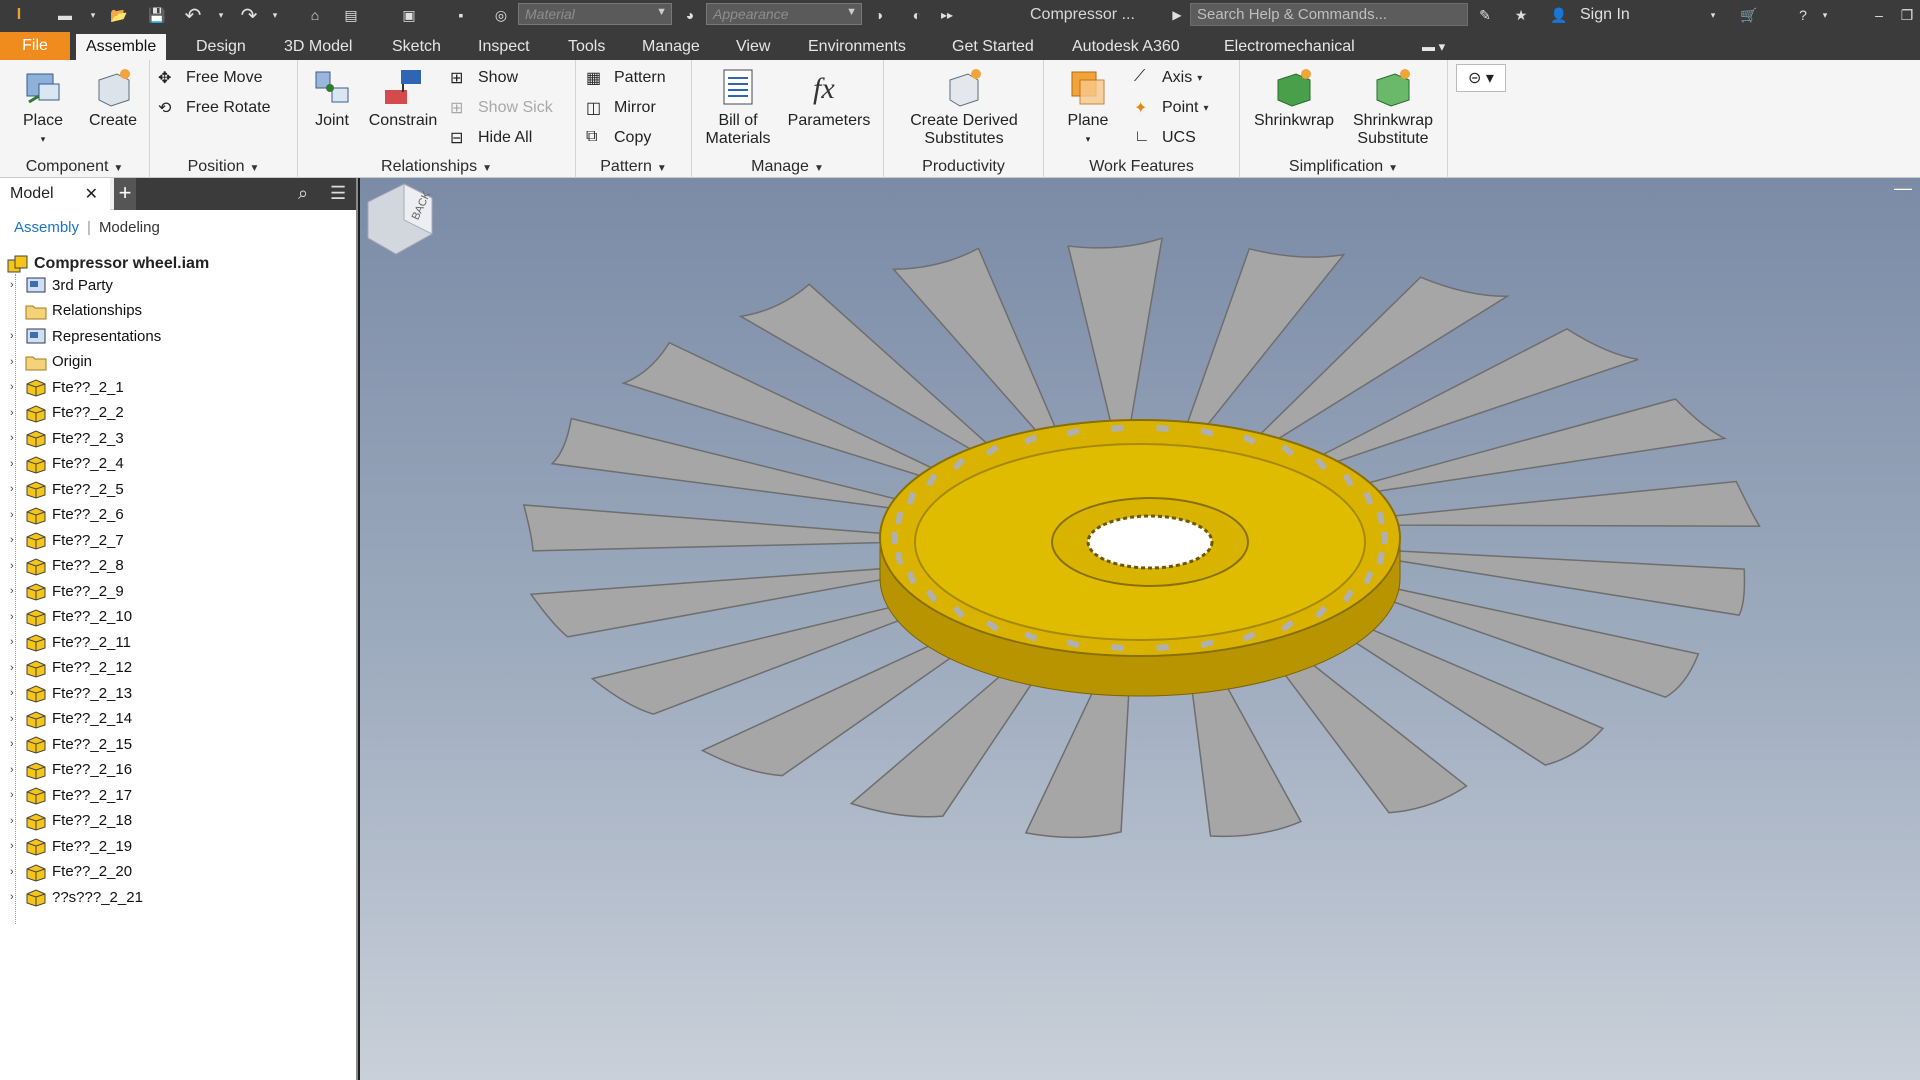  What do you see at coordinates (35, 46) in the screenshot?
I see `tab-file: File` at bounding box center [35, 46].